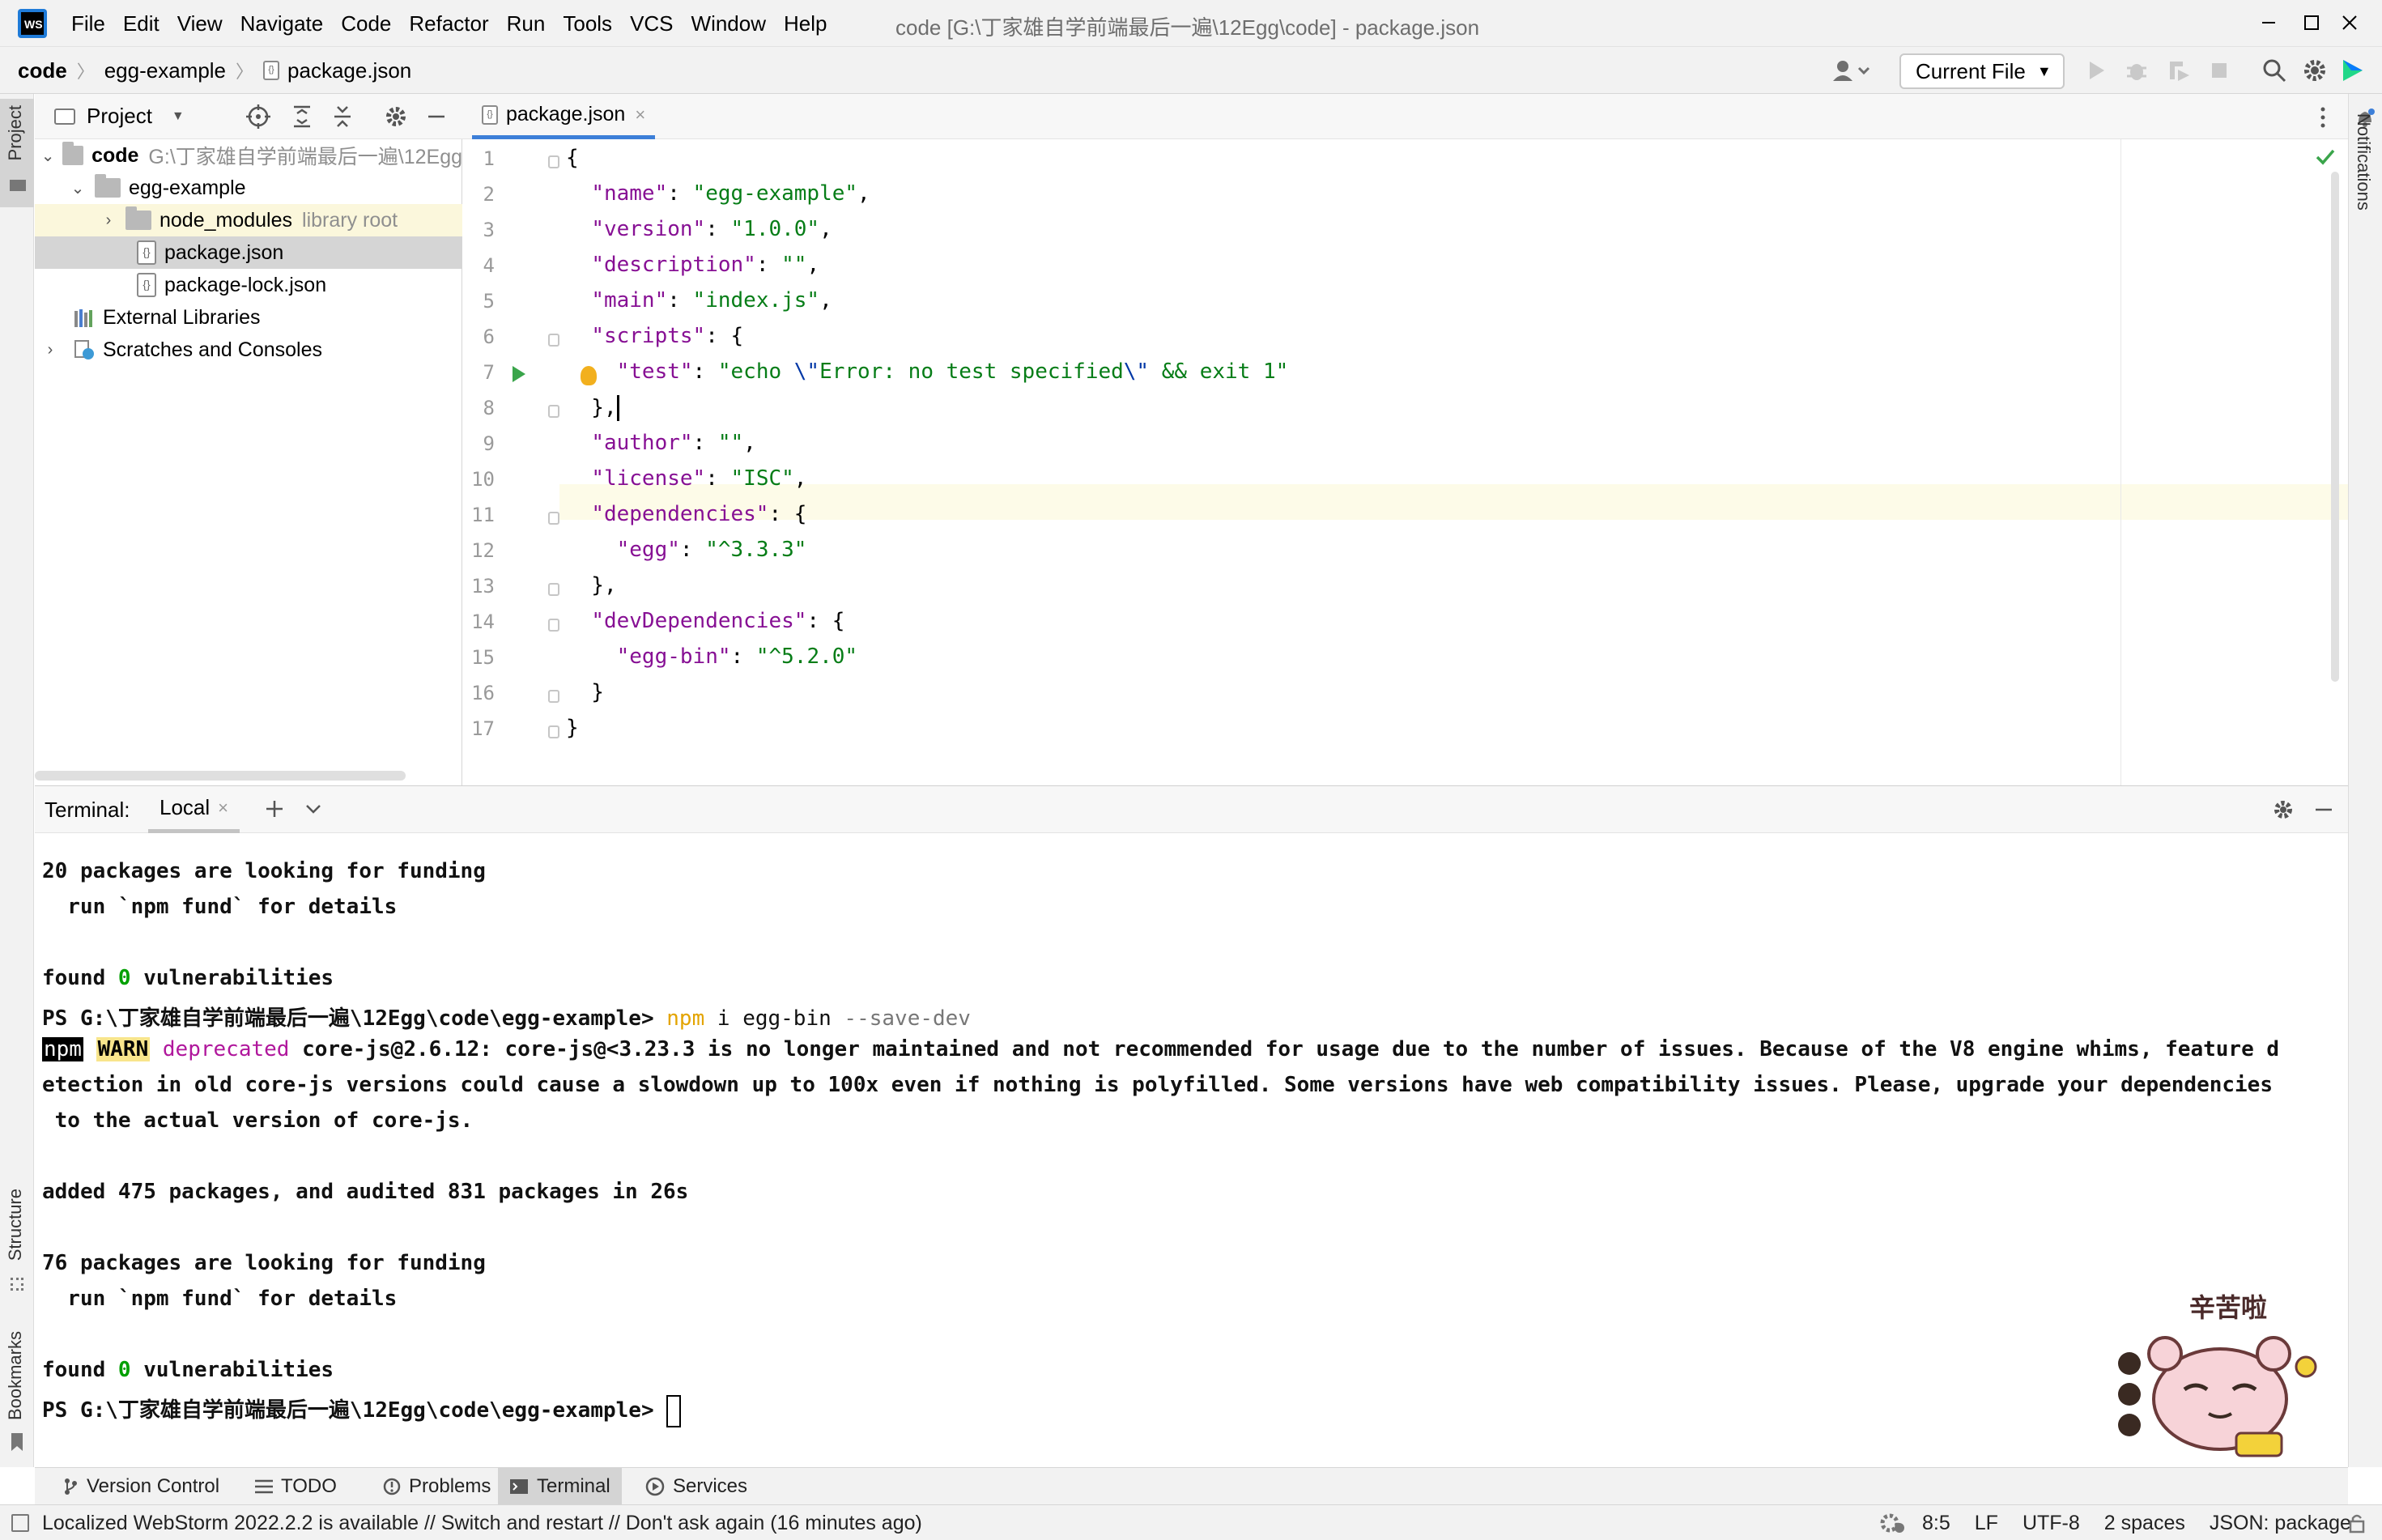  What do you see at coordinates (15, 1375) in the screenshot?
I see `bookmarks-stripe-label: Bookmarks` at bounding box center [15, 1375].